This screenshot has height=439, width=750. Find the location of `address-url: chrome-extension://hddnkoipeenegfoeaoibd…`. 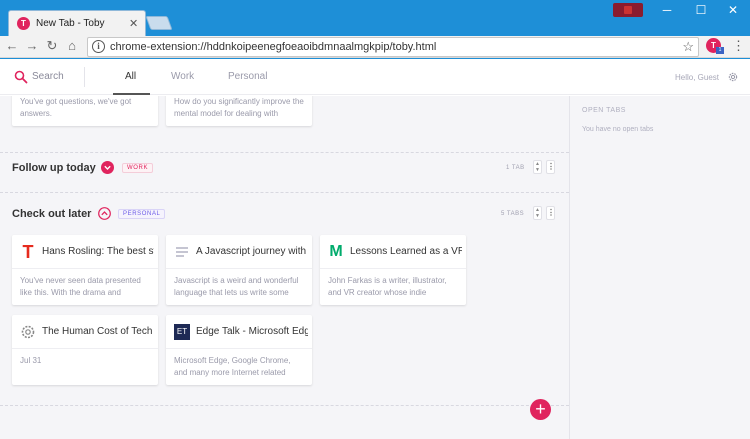

address-url: chrome-extension://hddnkoipeenegfoeaoibd… is located at coordinates (273, 47).